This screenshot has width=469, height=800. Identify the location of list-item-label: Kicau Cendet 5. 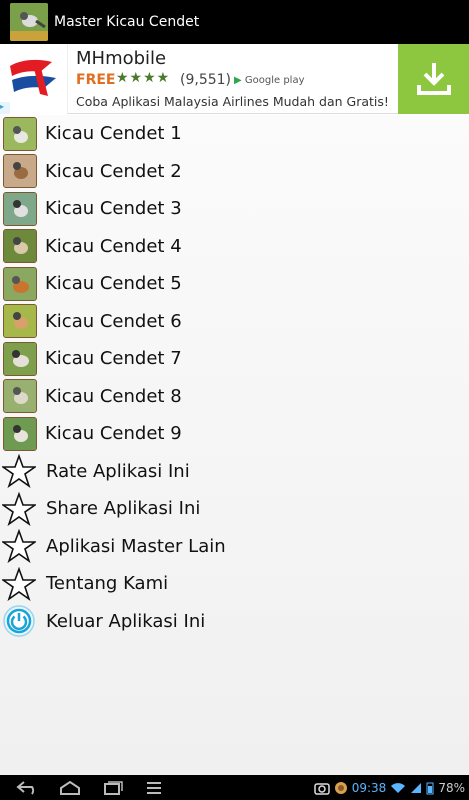
(113, 284).